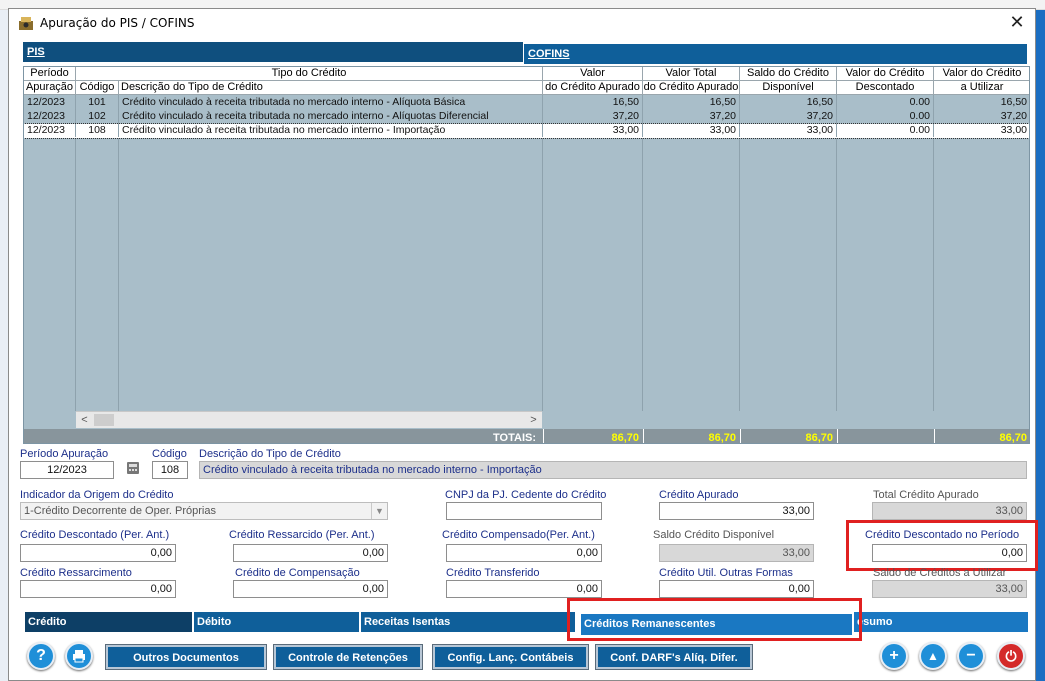  Describe the element at coordinates (79, 656) in the screenshot. I see `print-icon` at that location.